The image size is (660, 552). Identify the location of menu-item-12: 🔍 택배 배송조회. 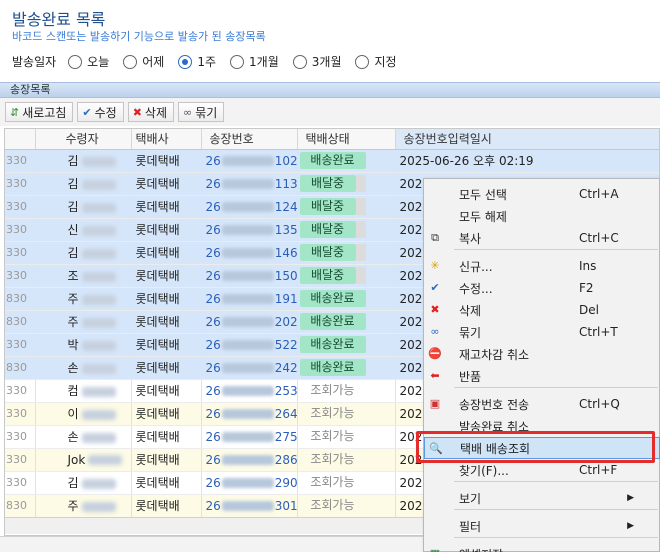
(542, 448).